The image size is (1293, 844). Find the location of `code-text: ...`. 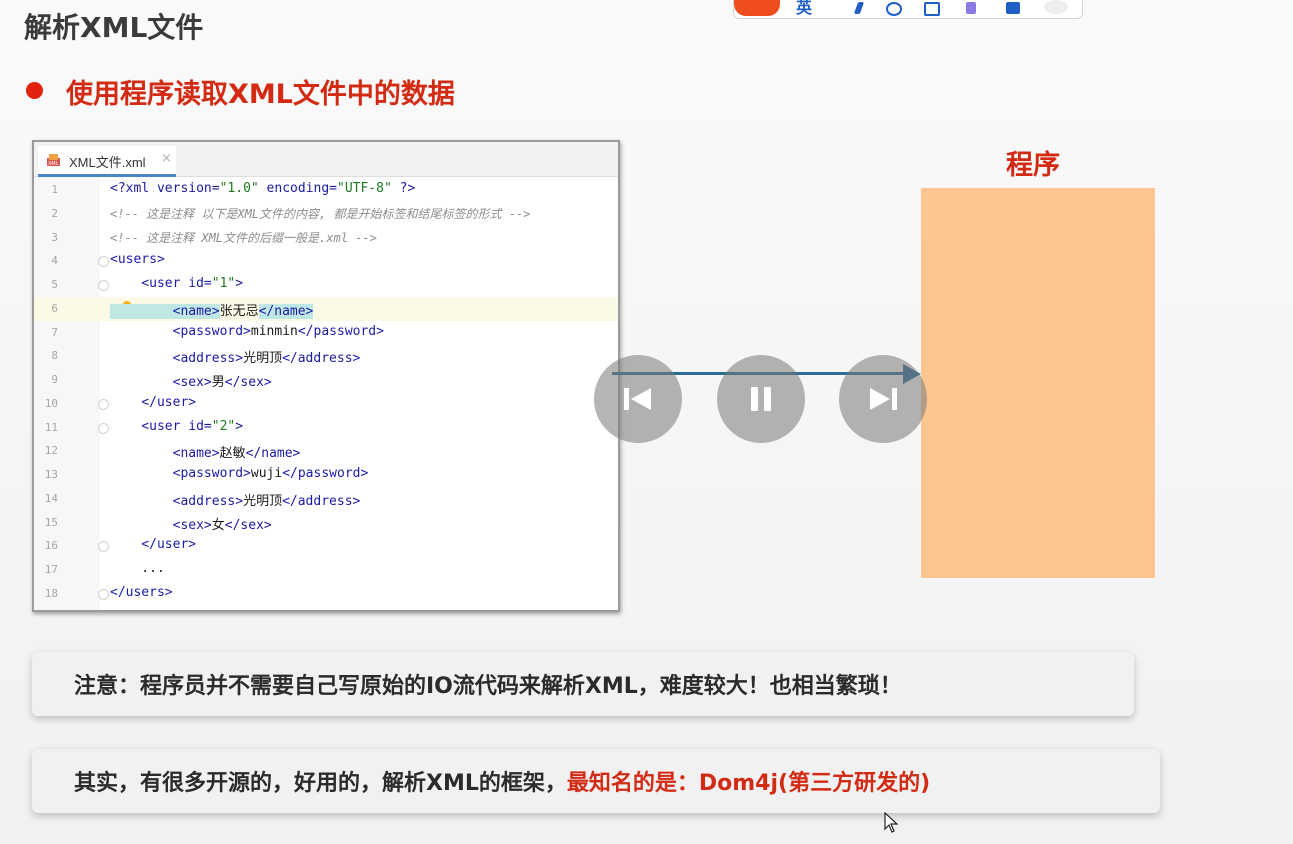

code-text: ... is located at coordinates (137, 568).